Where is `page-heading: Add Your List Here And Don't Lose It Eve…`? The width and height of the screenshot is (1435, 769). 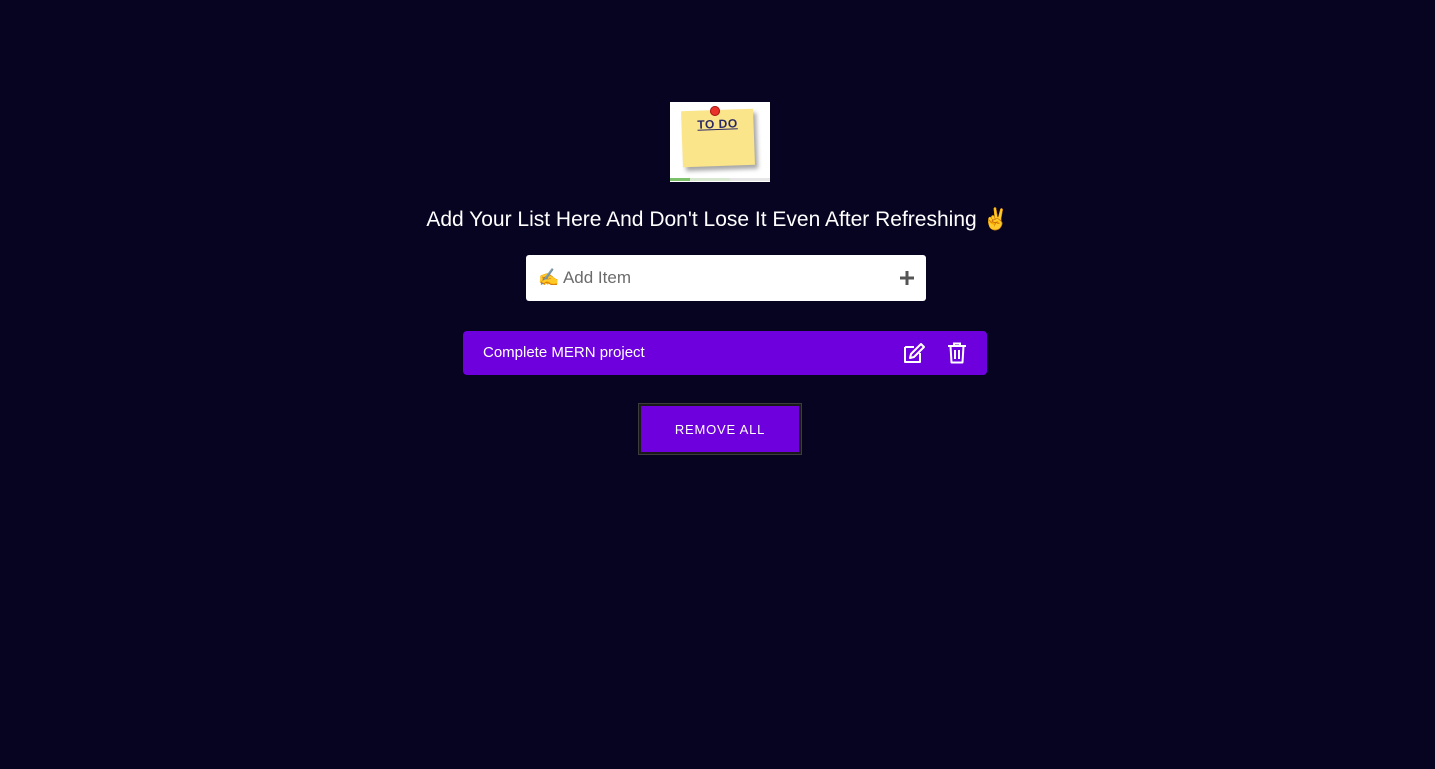 page-heading: Add Your List Here And Don't Lose It Eve… is located at coordinates (717, 219).